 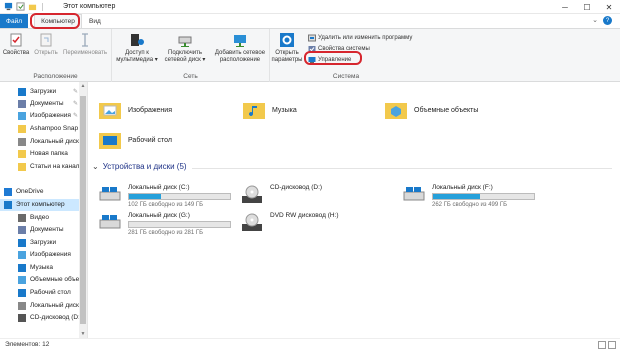 I want to click on drive-tile: DVD RW дисковод (H:), so click(x=310, y=225).